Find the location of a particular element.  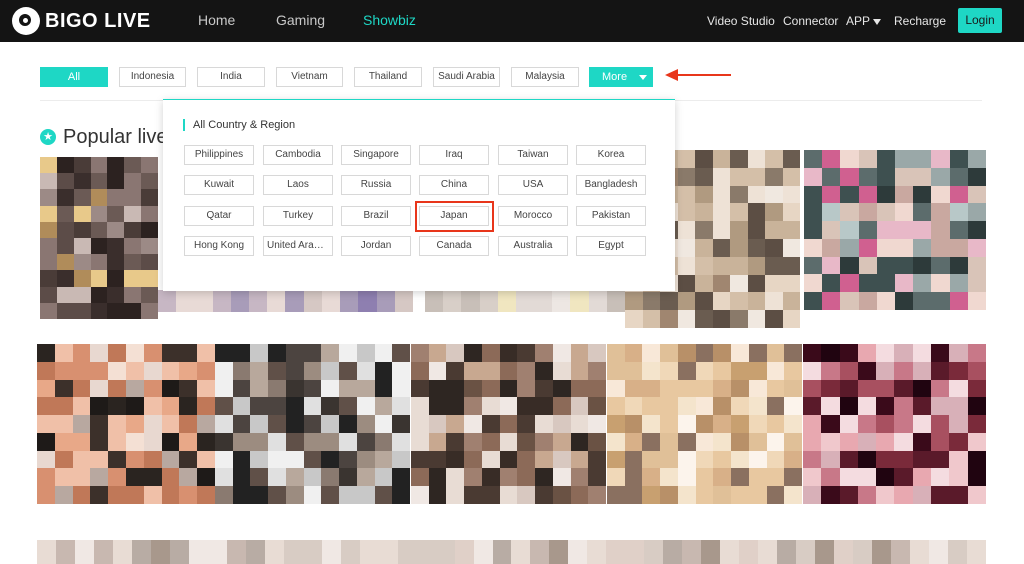

country-option-russia: Russia is located at coordinates (376, 185).